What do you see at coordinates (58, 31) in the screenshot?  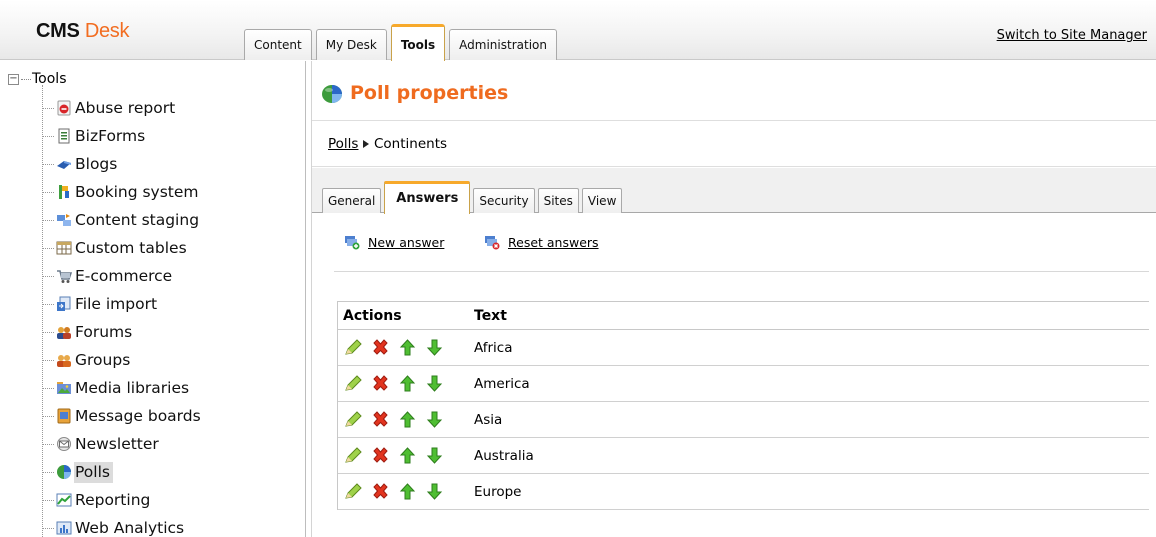 I see `logo-cms-text: CMS` at bounding box center [58, 31].